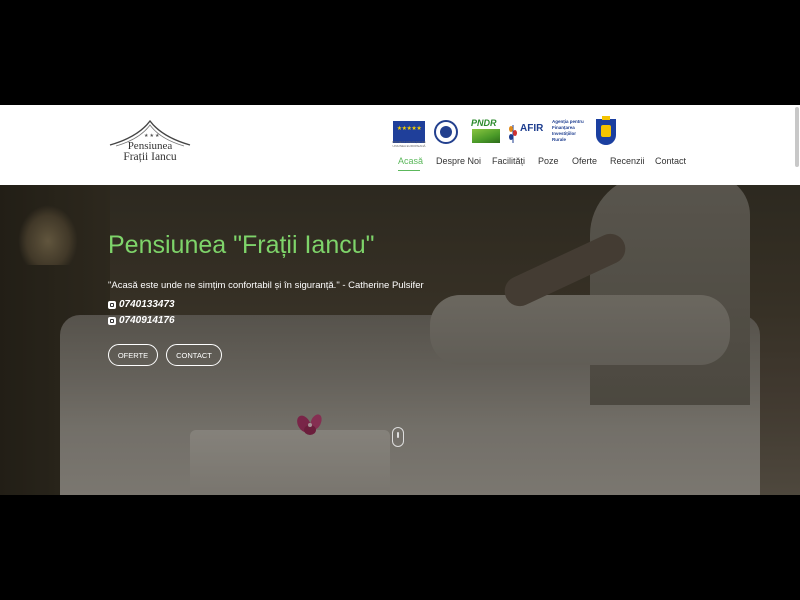  What do you see at coordinates (584, 161) in the screenshot?
I see `nav-item-oferte: Oferte` at bounding box center [584, 161].